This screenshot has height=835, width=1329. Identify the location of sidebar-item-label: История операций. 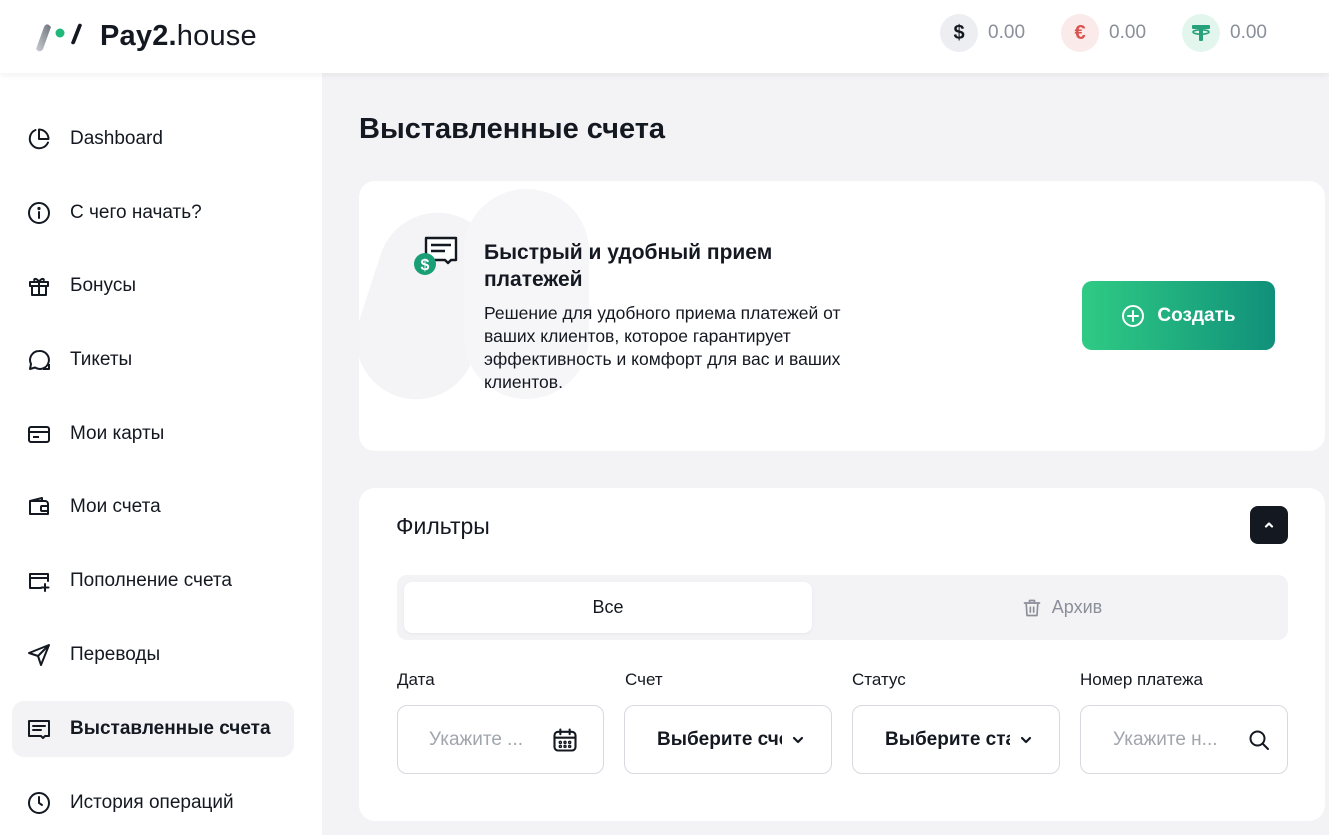
(152, 802).